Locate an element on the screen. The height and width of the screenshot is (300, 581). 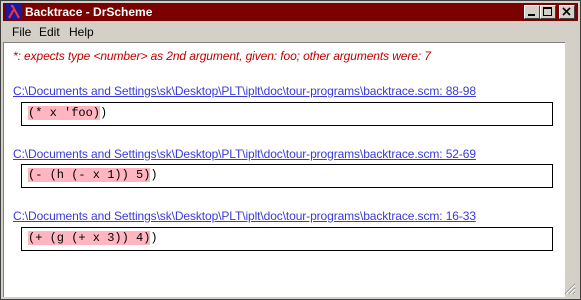
window-title: Backtrace - DrScheme is located at coordinates (89, 12).